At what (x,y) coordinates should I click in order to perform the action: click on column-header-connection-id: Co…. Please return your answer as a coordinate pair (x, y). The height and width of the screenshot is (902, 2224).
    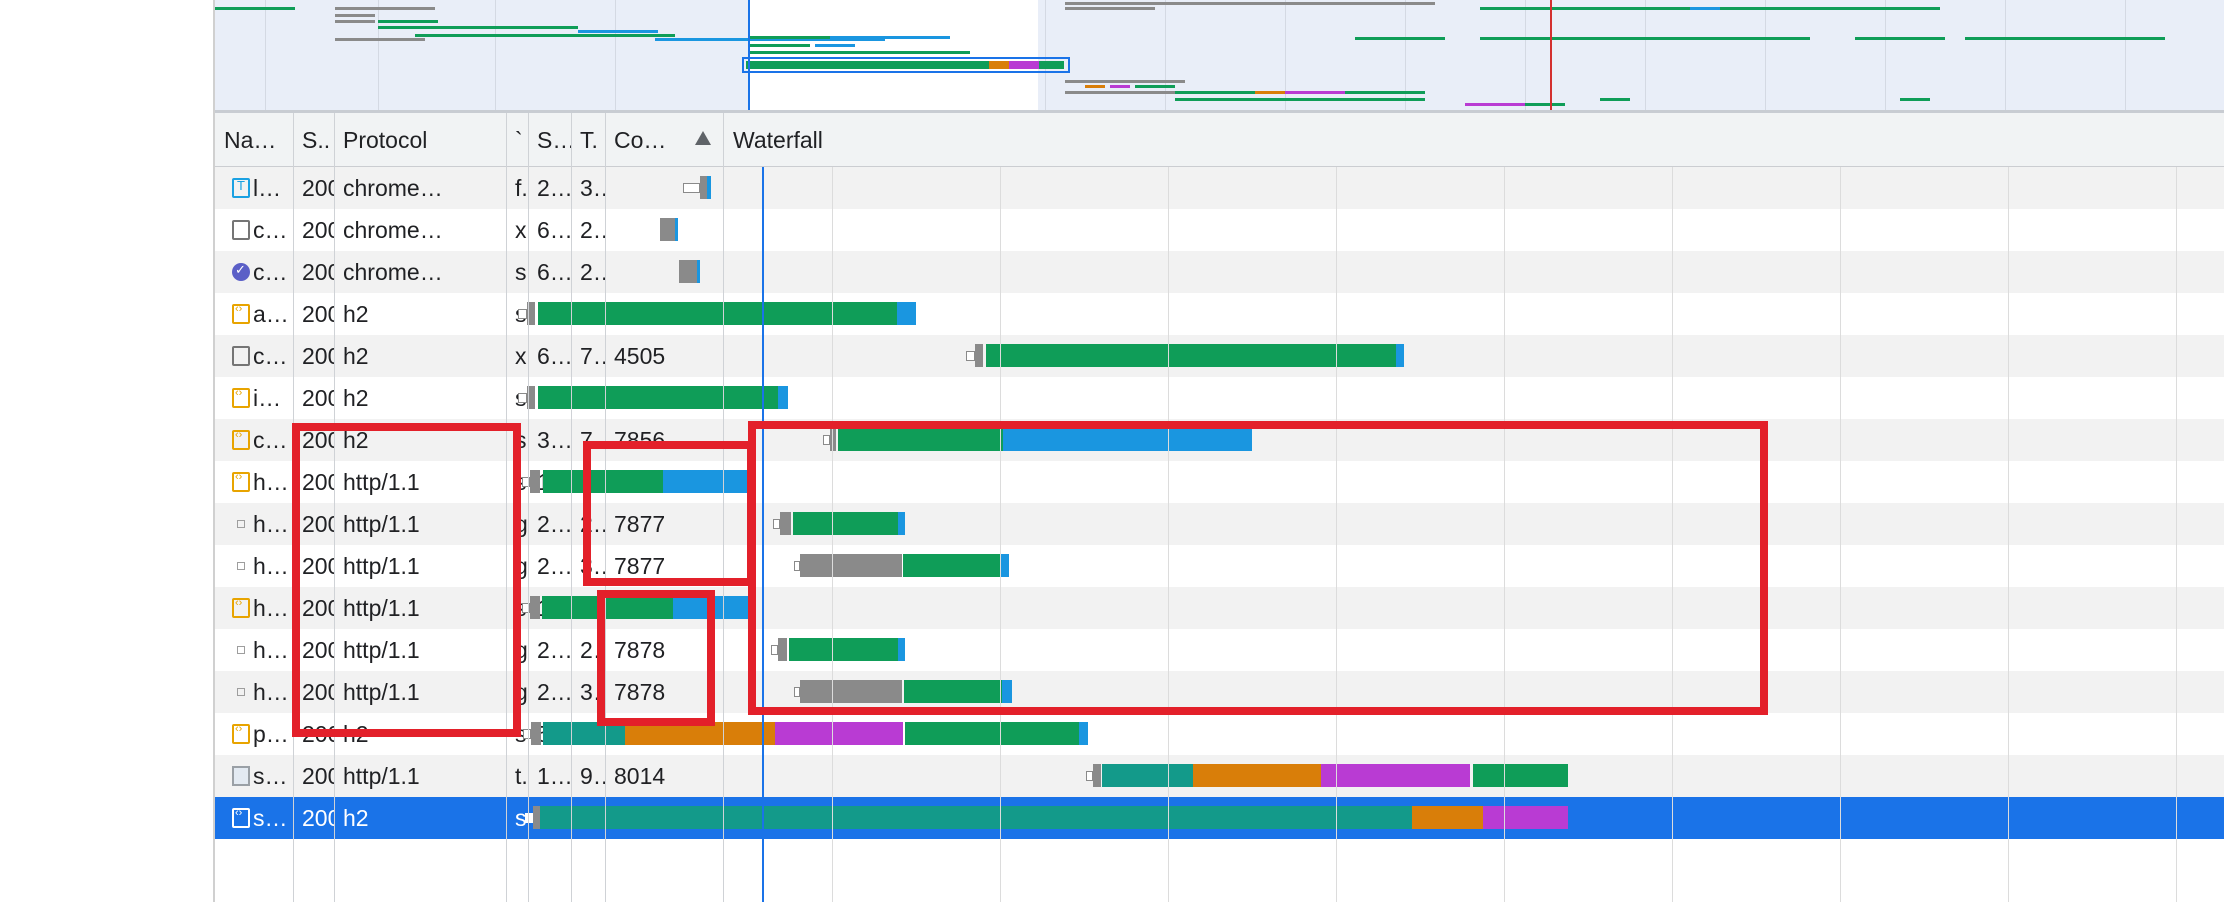
    Looking at the image, I should click on (646, 140).